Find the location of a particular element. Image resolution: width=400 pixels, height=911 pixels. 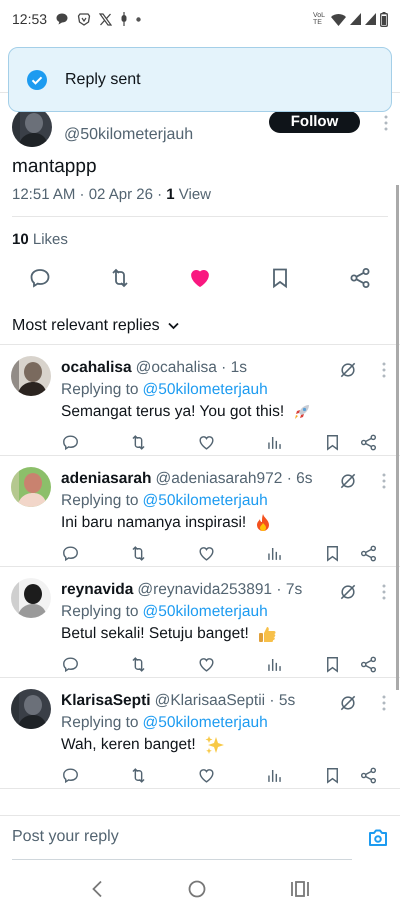

reply-meta: @reynavida253891 · 7s is located at coordinates (219, 590).